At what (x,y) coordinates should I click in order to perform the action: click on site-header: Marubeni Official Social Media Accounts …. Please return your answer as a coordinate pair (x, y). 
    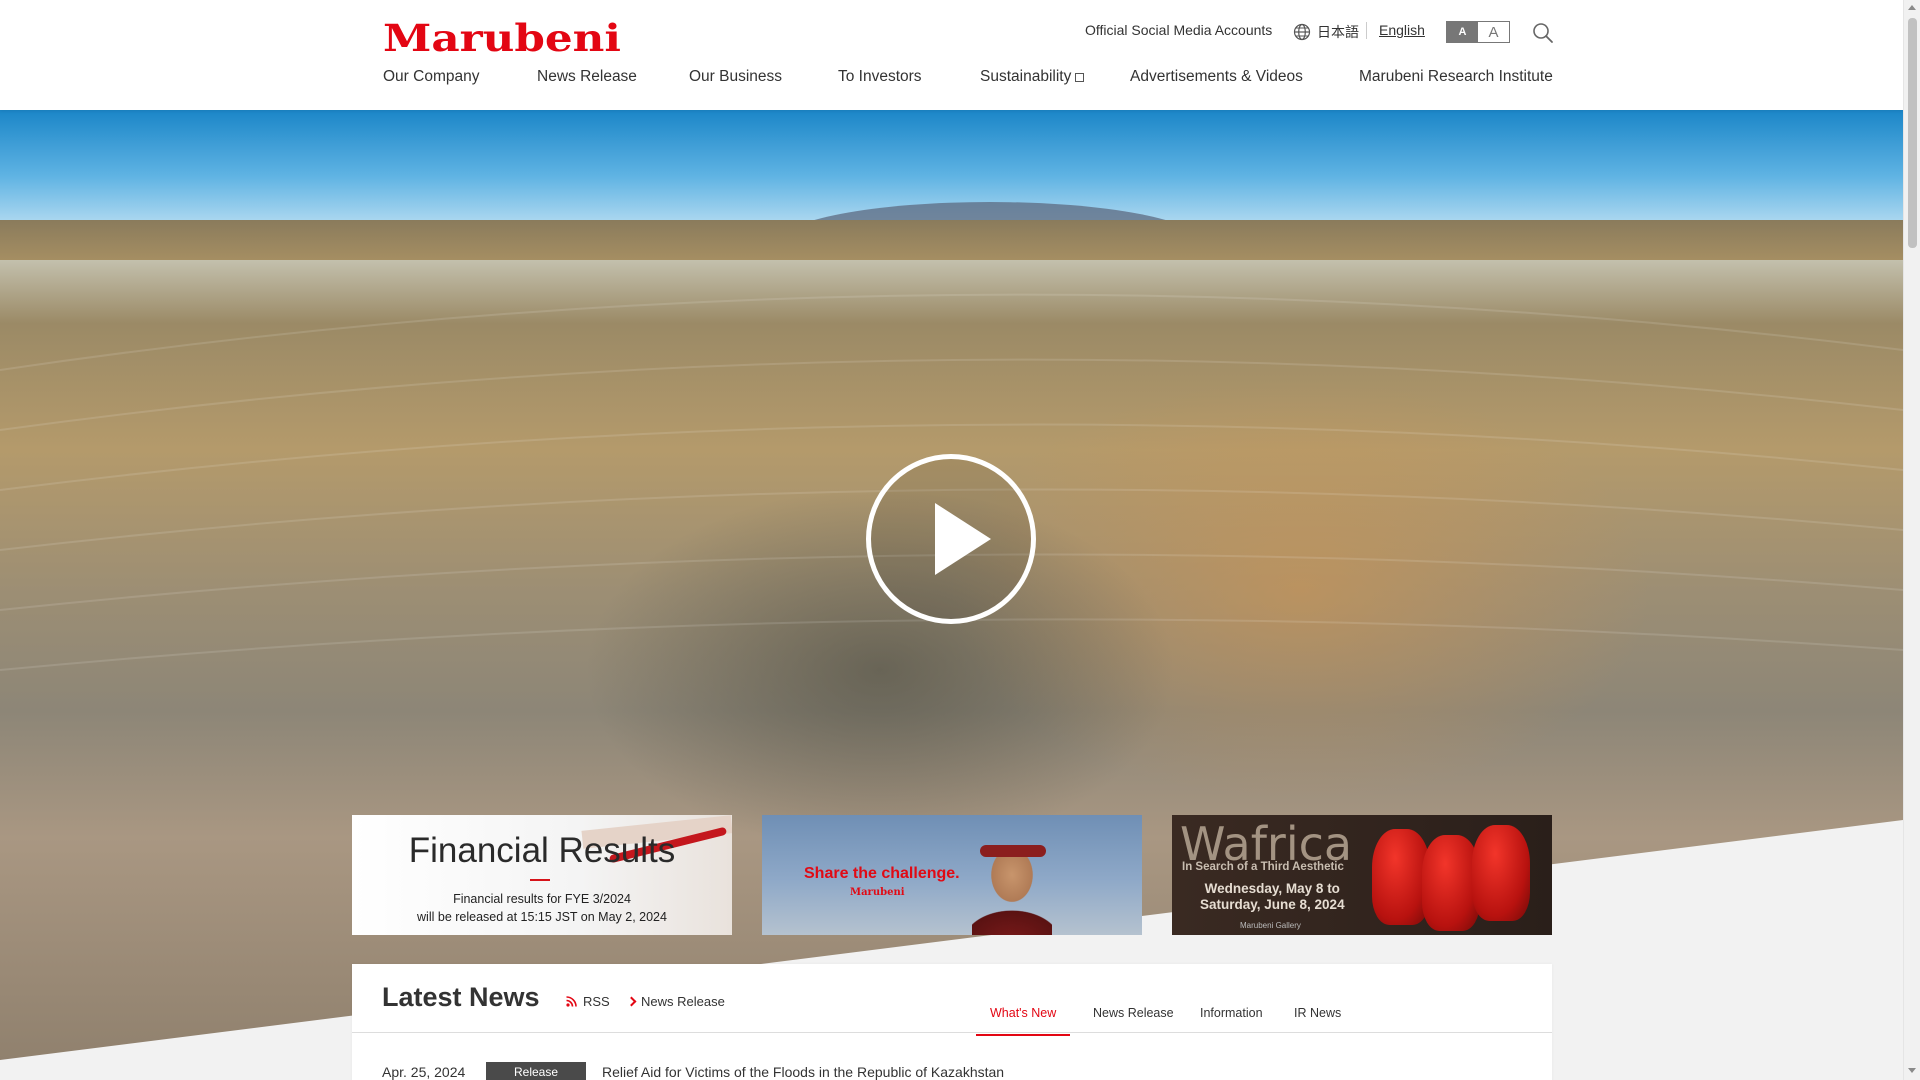
    Looking at the image, I should click on (951, 55).